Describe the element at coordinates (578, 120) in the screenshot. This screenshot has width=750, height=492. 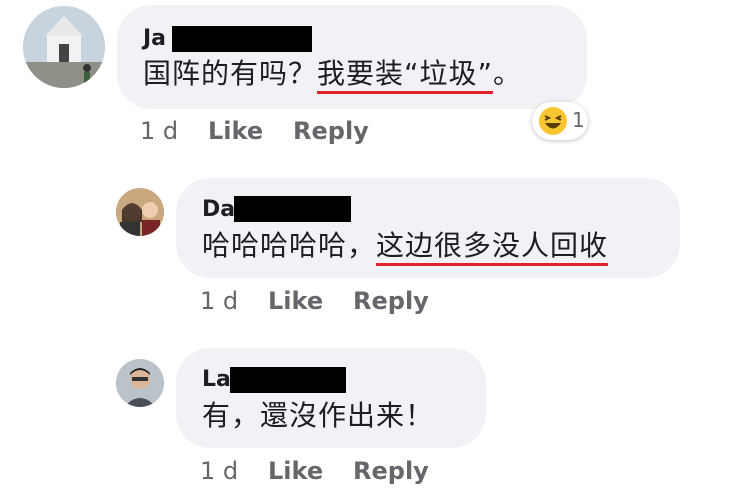
I see `reaction-count: 1` at that location.